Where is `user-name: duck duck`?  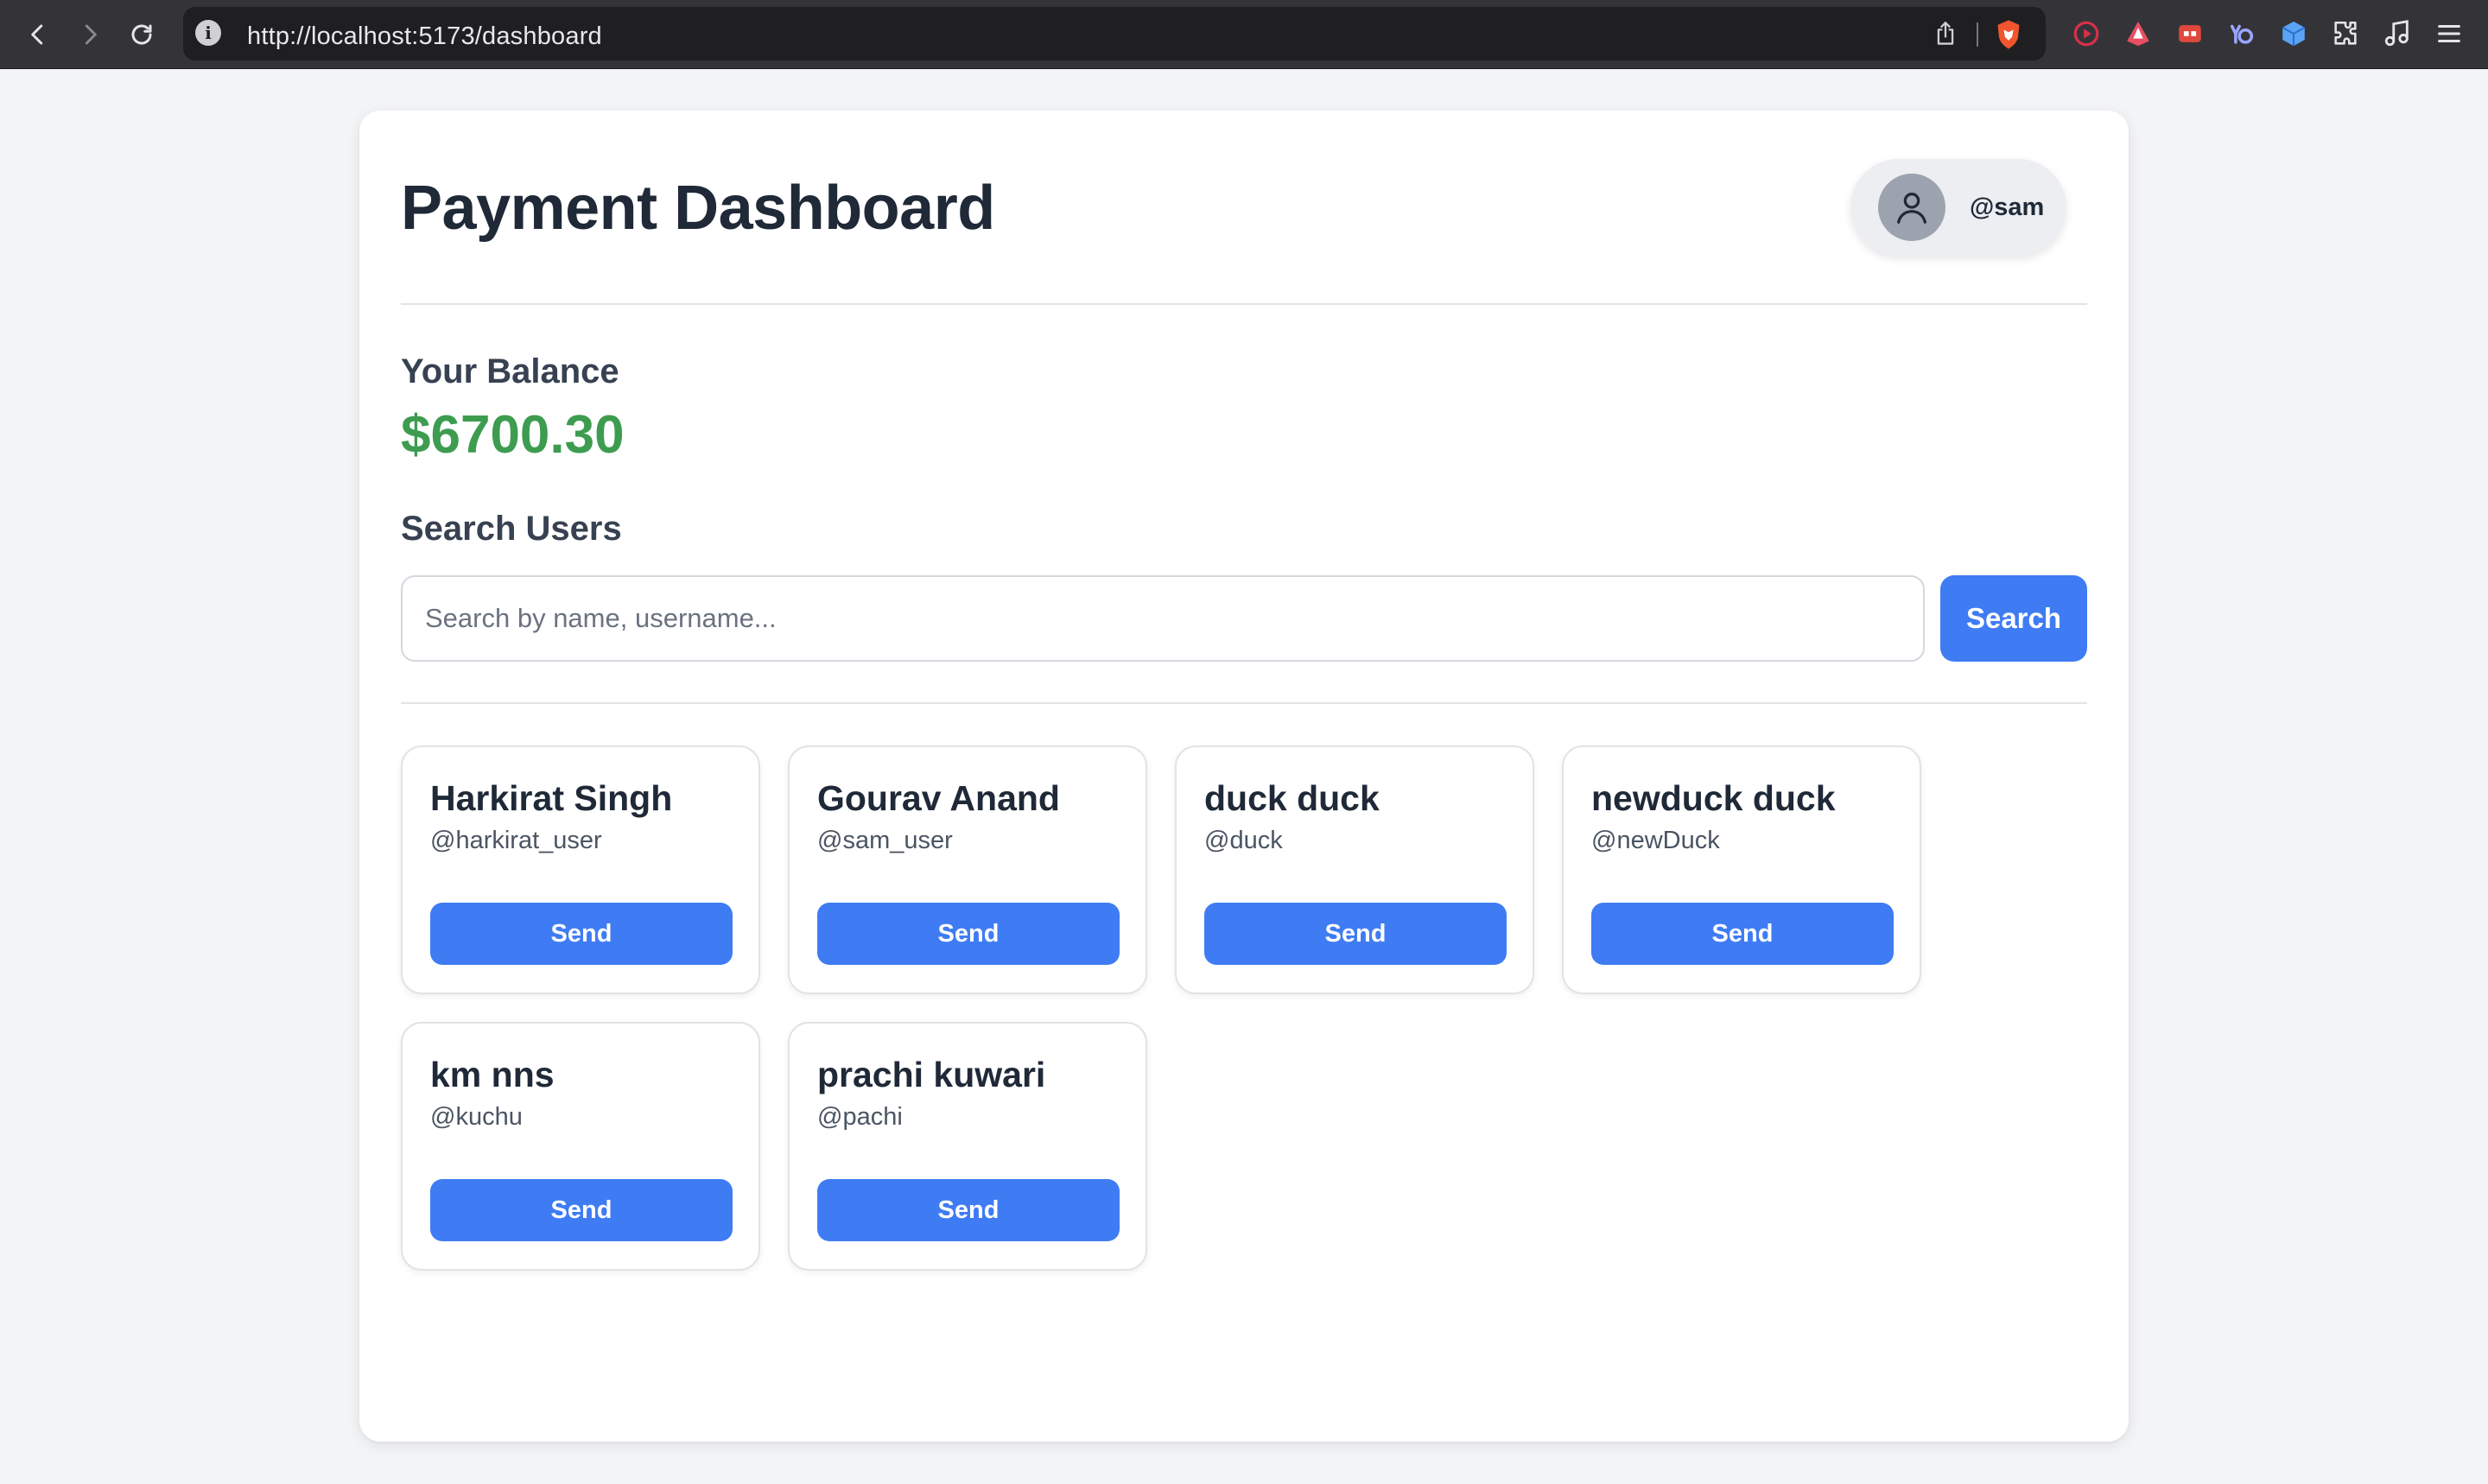 user-name: duck duck is located at coordinates (1292, 798).